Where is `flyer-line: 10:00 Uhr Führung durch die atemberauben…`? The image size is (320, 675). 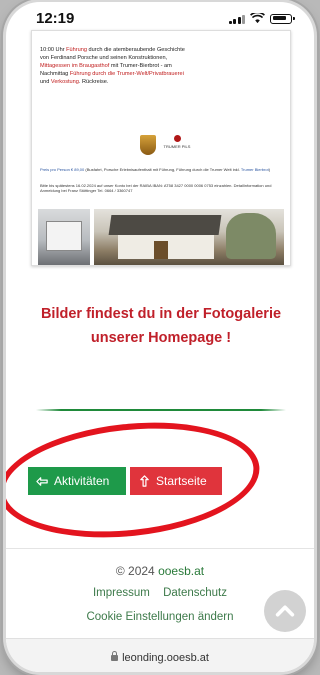 flyer-line: 10:00 Uhr Führung durch die atemberauben… is located at coordinates (112, 50).